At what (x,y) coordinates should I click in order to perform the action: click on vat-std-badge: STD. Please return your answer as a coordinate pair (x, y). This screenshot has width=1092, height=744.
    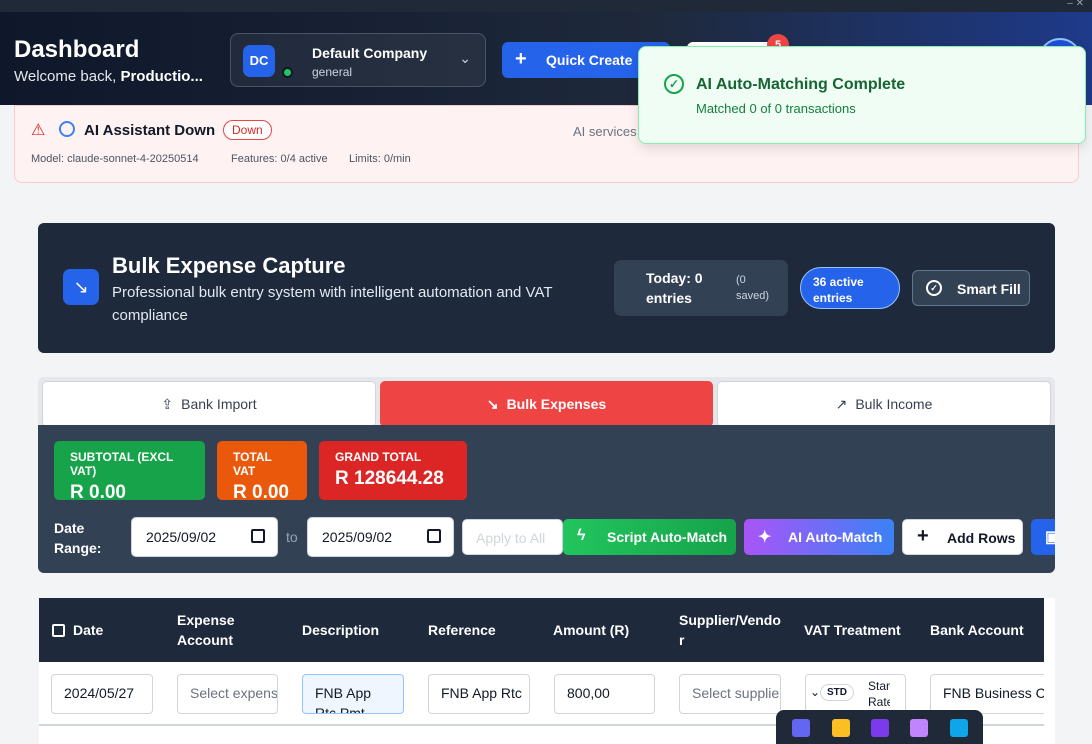
    Looking at the image, I should click on (837, 692).